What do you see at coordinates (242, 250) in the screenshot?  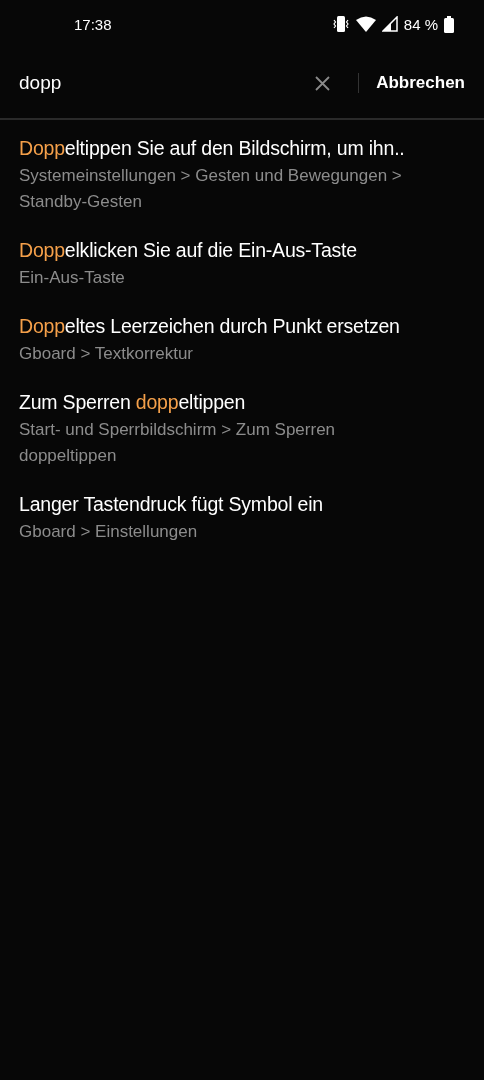 I see `result-title: Doppelklicken Sie auf die Ein-Aus-Taste` at bounding box center [242, 250].